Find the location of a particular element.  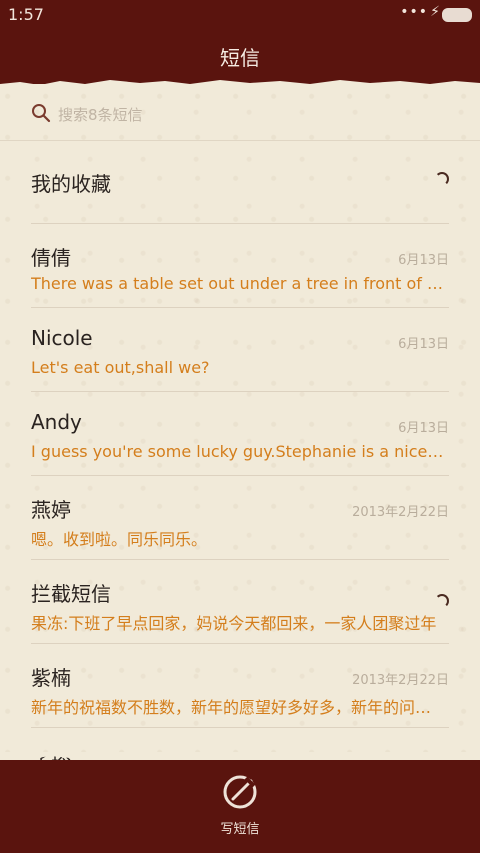

search-bar: 搜索8条短信 is located at coordinates (240, 112).